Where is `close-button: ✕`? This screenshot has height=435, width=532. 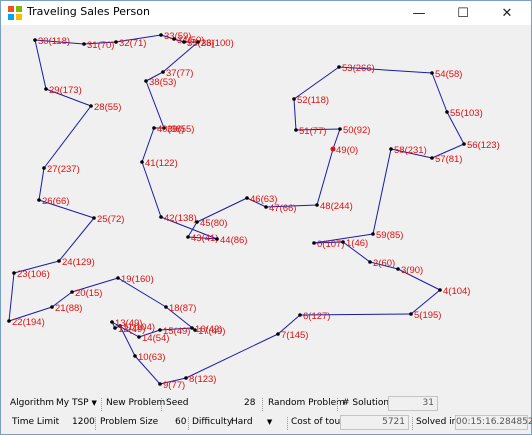 close-button: ✕ is located at coordinates (507, 13).